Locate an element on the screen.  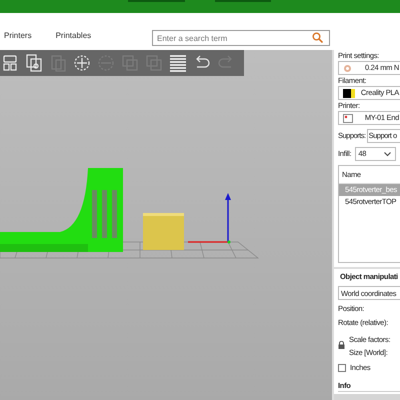
nav-link: Printers is located at coordinates (18, 36).